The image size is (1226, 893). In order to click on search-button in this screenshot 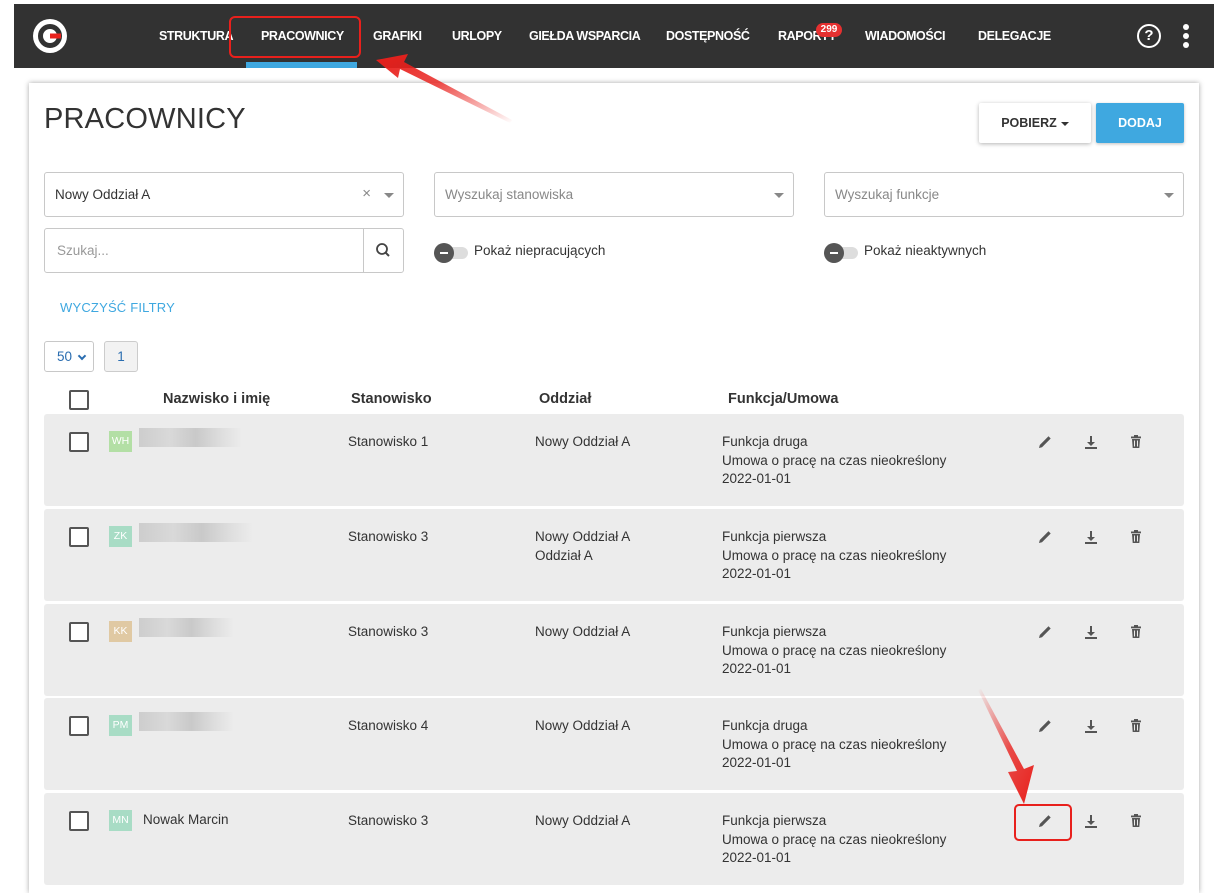, I will do `click(383, 250)`.